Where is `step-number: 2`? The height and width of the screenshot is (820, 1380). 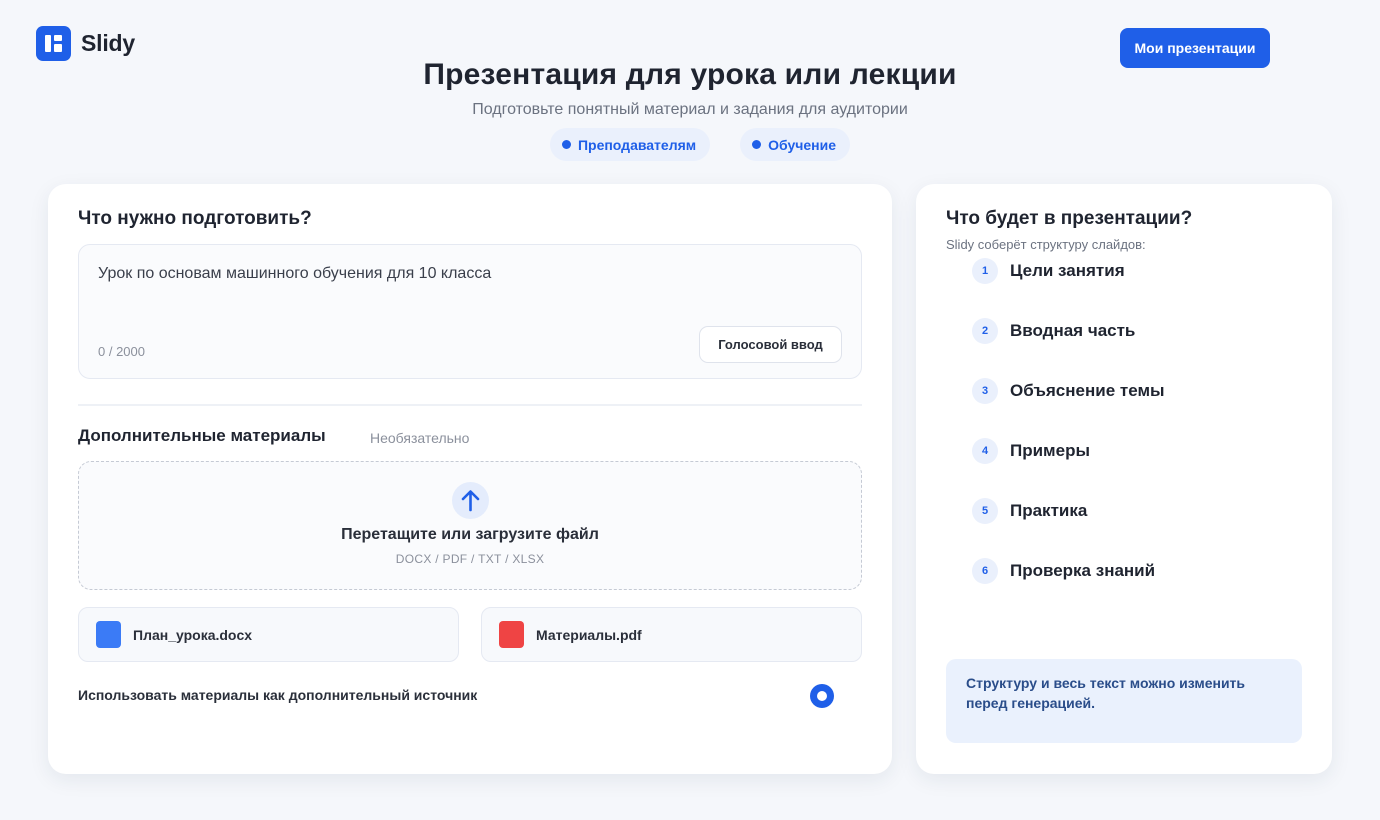 step-number: 2 is located at coordinates (985, 331).